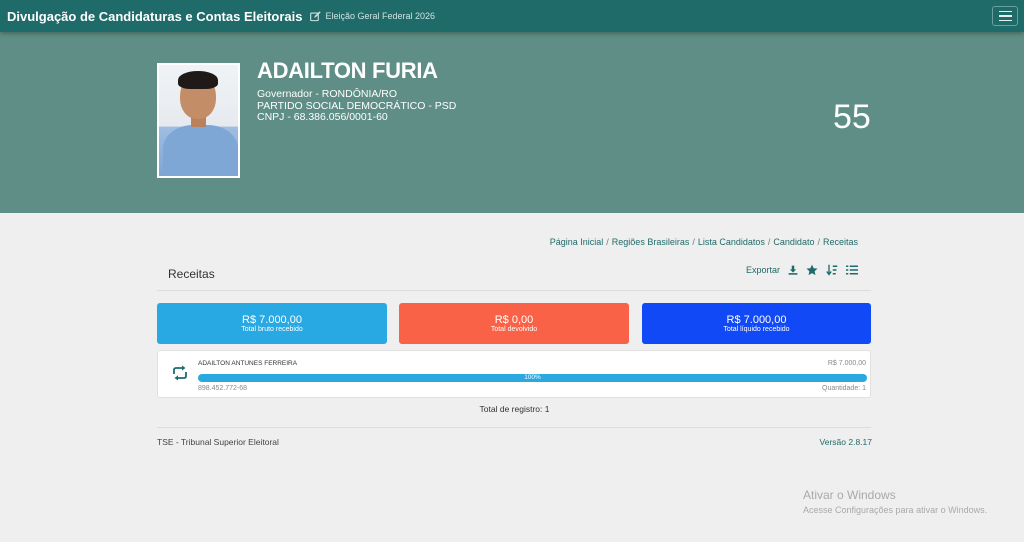  What do you see at coordinates (852, 270) in the screenshot?
I see `list-icon` at bounding box center [852, 270].